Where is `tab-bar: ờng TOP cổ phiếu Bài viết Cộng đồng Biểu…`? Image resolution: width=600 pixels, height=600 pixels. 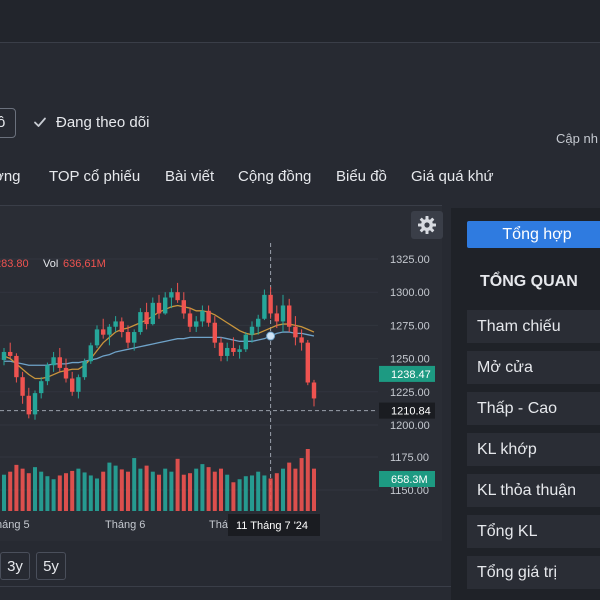
tab-bar: ờng TOP cổ phiếu Bài viết Cộng đồng Biểu… is located at coordinates (300, 178).